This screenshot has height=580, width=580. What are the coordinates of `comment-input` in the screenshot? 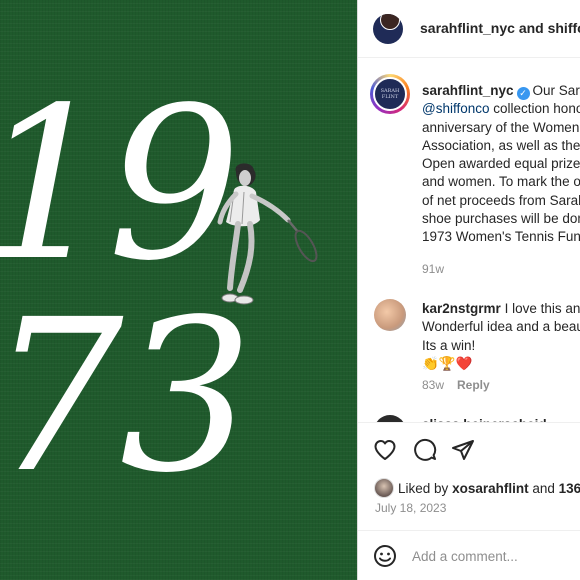 It's located at (494, 556).